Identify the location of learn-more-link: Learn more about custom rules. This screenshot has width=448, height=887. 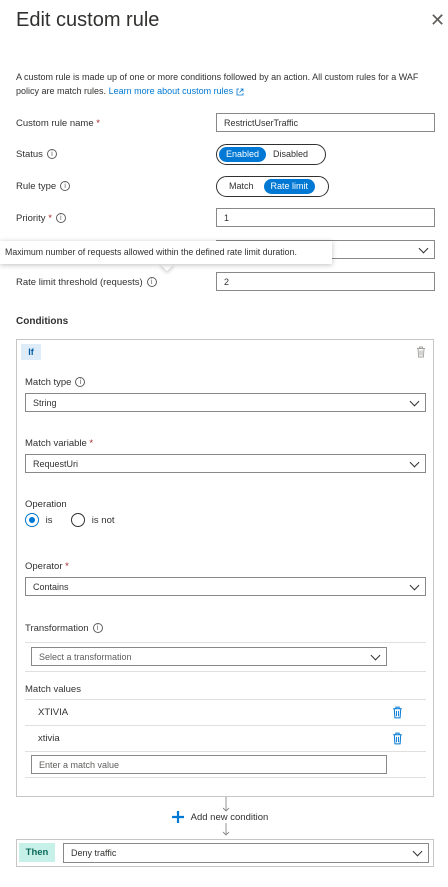
(171, 91).